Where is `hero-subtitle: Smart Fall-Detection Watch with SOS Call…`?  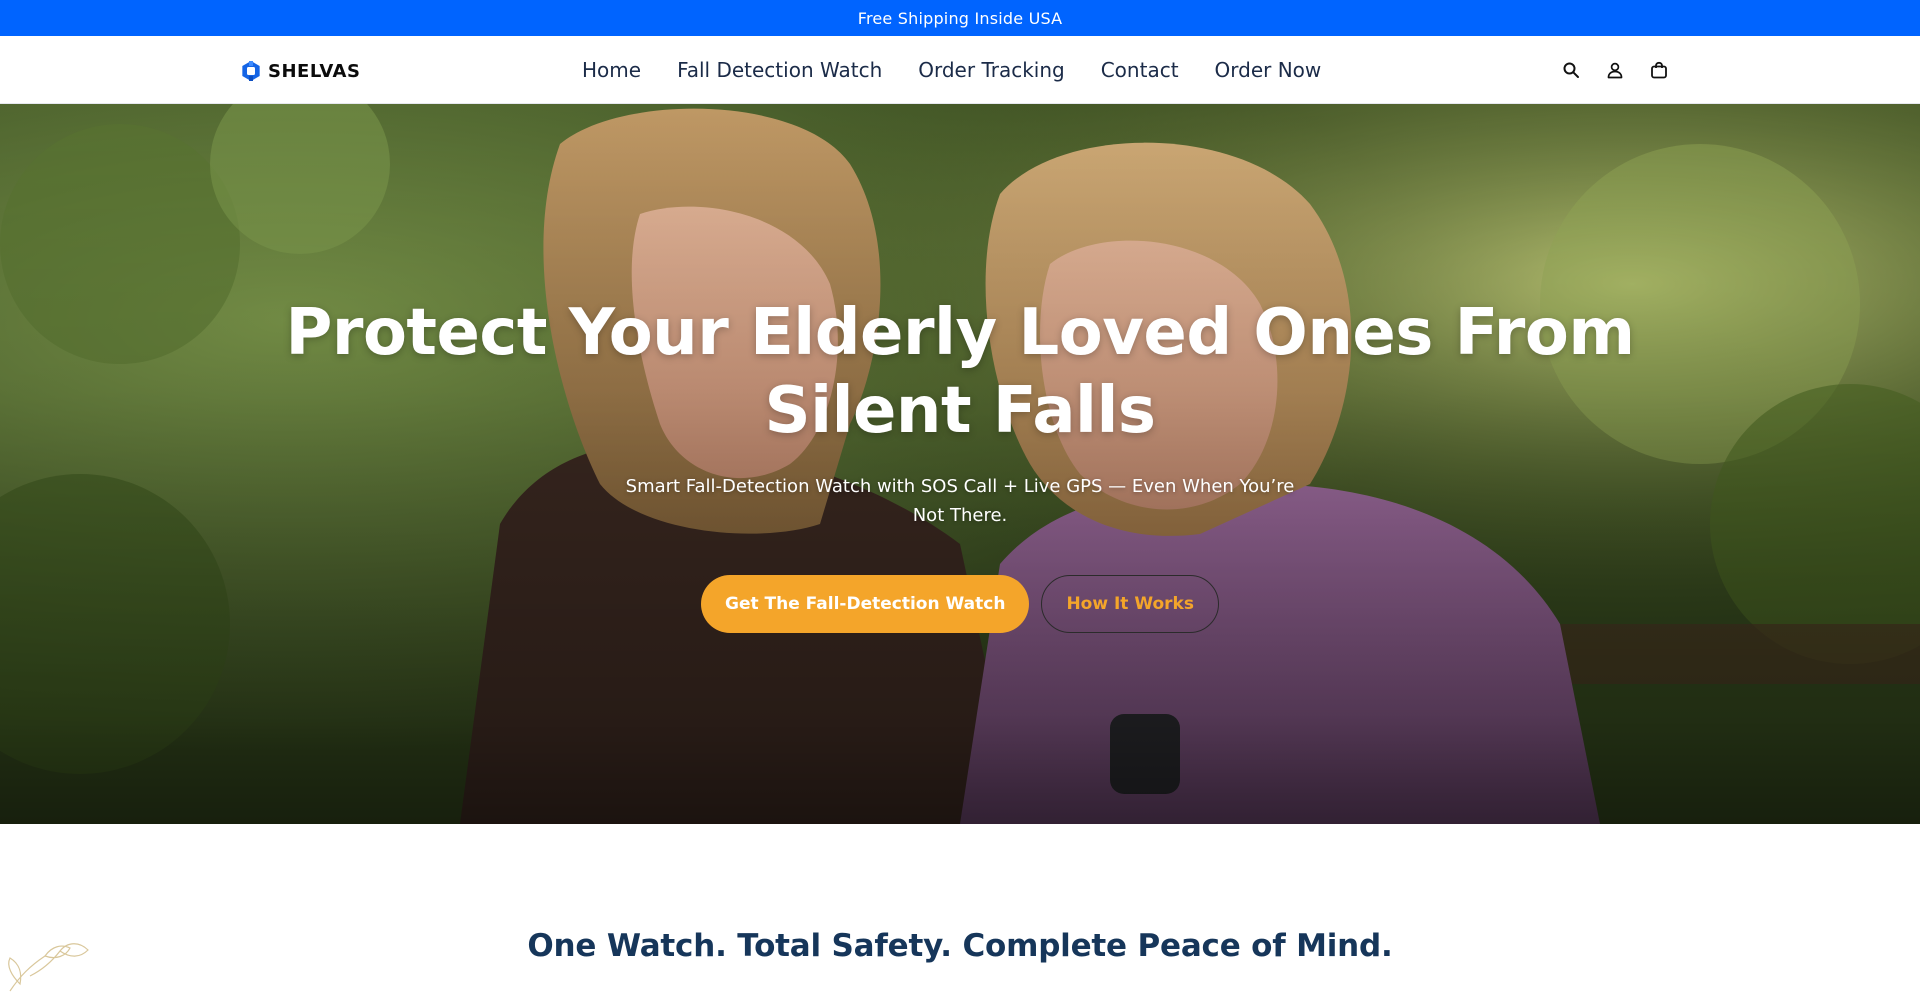 hero-subtitle: Smart Fall-Detection Watch with SOS Call… is located at coordinates (960, 501).